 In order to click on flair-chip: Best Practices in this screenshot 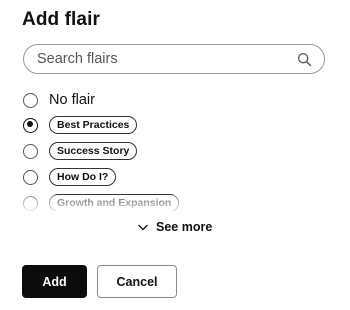, I will do `click(93, 125)`.